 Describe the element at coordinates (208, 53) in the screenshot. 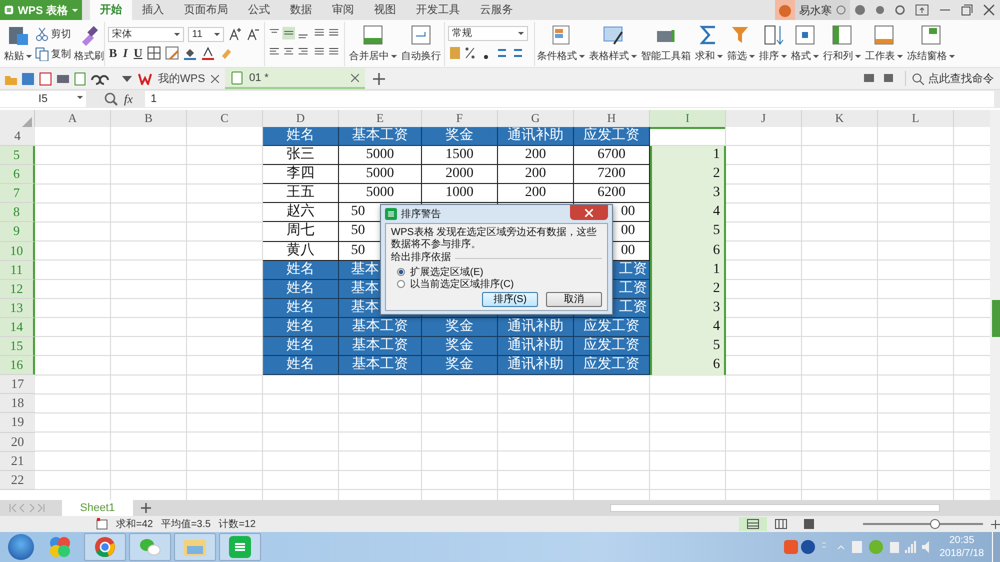

I see `font-color-icon` at that location.